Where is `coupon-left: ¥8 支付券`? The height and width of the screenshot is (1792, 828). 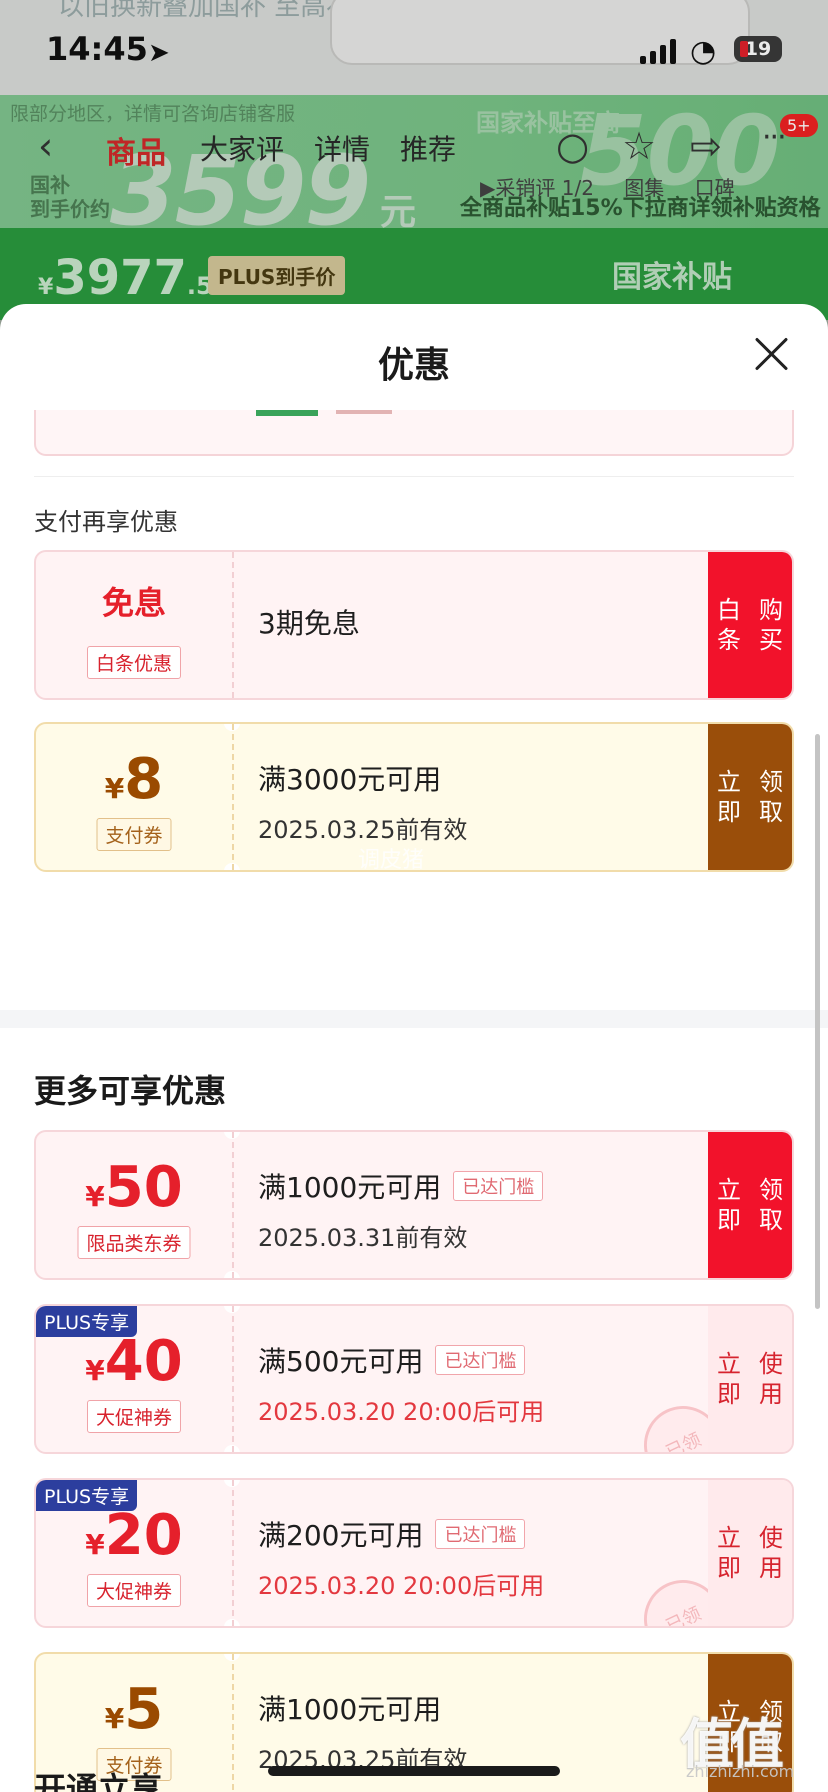 coupon-left: ¥8 支付券 is located at coordinates (134, 797).